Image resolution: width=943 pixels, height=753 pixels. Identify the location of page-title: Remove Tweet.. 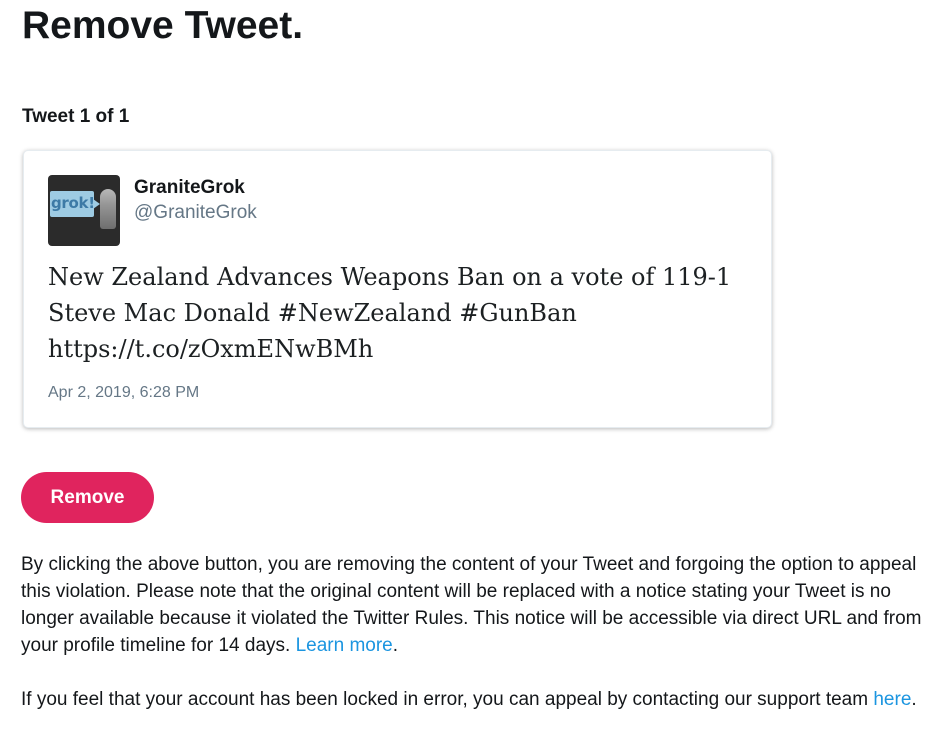
(163, 25).